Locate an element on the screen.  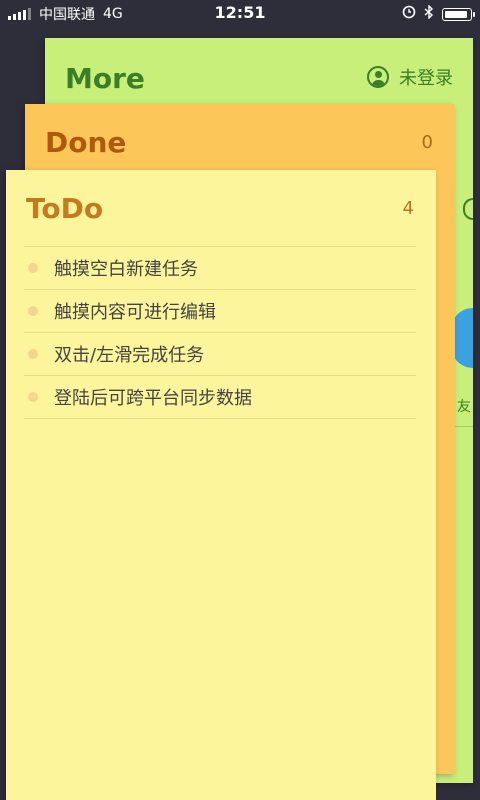
todo-item: 双击/左滑完成任务 is located at coordinates (220, 354).